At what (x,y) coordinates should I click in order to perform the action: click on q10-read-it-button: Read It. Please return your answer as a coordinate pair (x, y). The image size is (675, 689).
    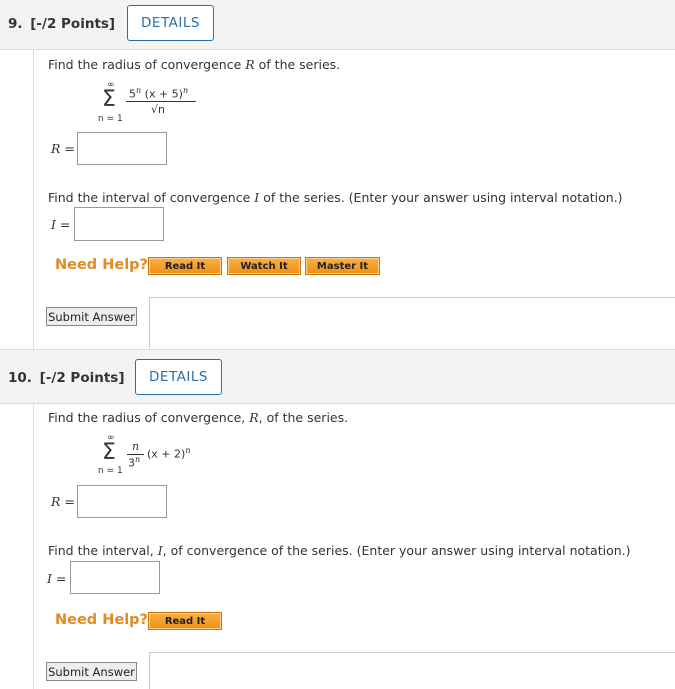
    Looking at the image, I should click on (185, 621).